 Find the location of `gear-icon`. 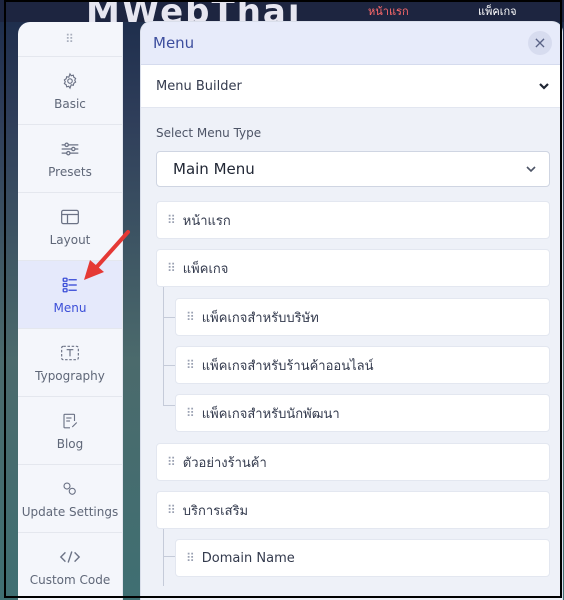

gear-icon is located at coordinates (70, 81).